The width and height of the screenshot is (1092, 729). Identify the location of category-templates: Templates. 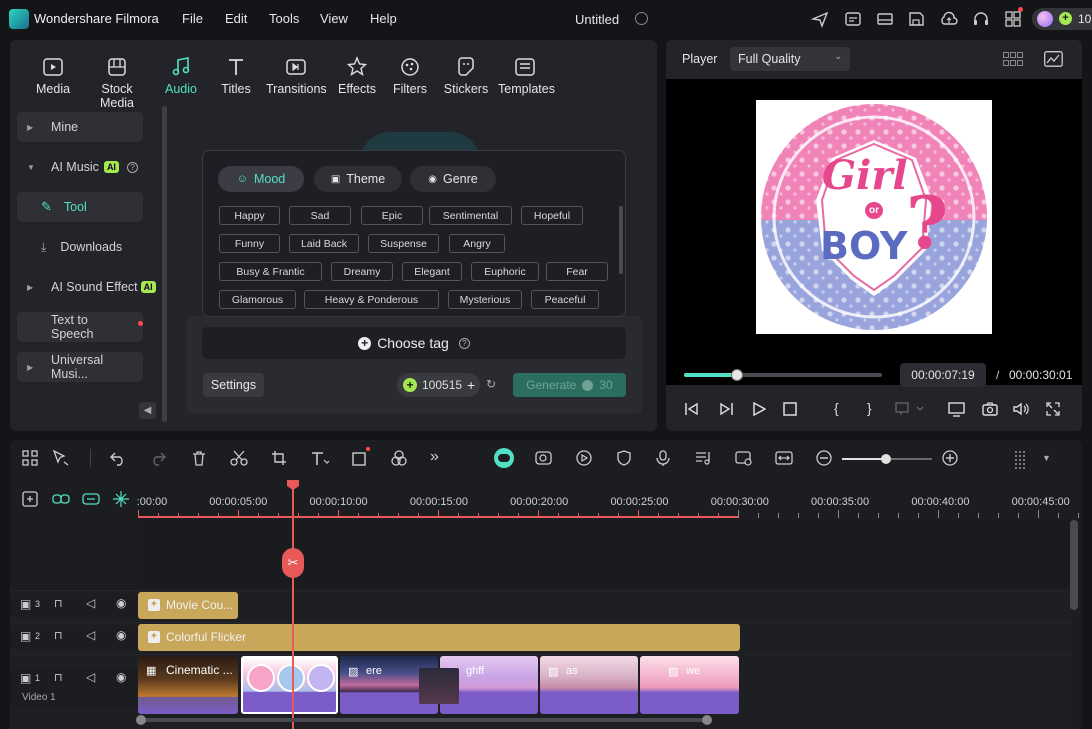
(526, 76).